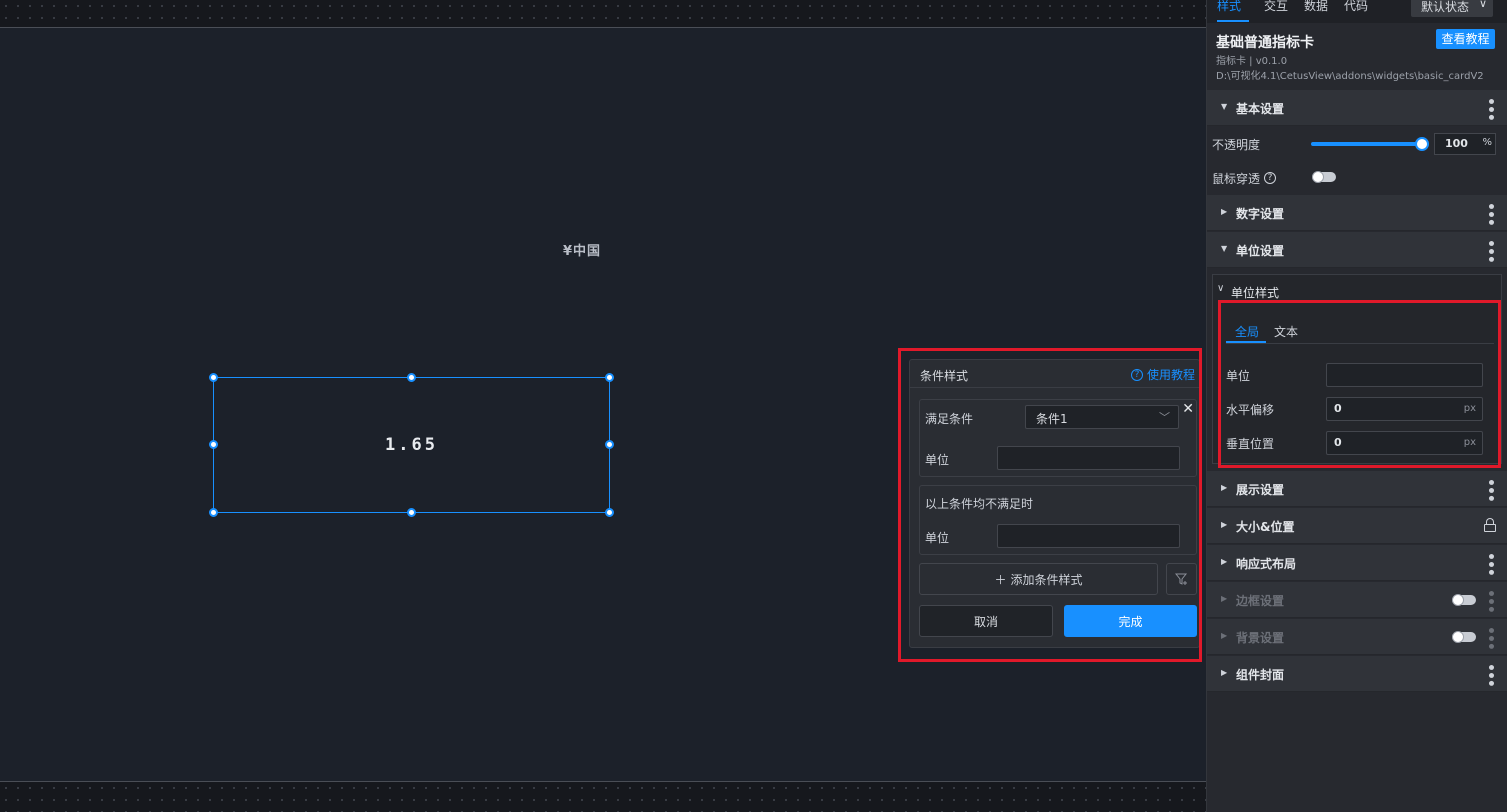 Image resolution: width=1507 pixels, height=812 pixels. Describe the element at coordinates (1357, 674) in the screenshot. I see `section-component-cover: ▶ 组件封面 •••` at that location.